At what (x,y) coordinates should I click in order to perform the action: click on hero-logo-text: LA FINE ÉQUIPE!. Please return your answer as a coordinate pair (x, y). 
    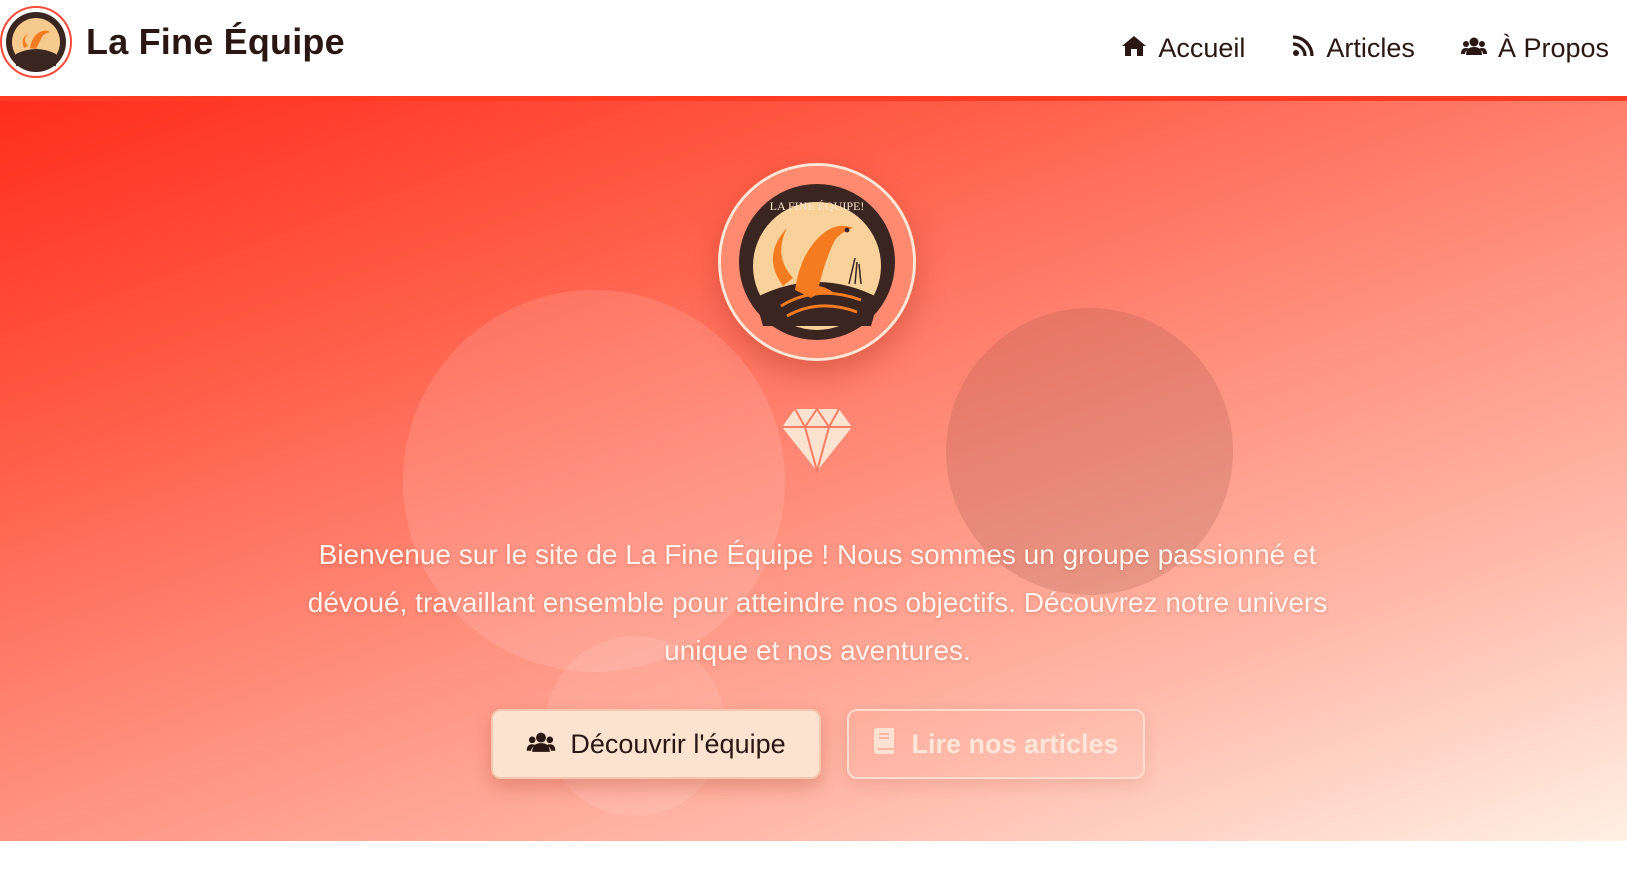
    Looking at the image, I should click on (817, 206).